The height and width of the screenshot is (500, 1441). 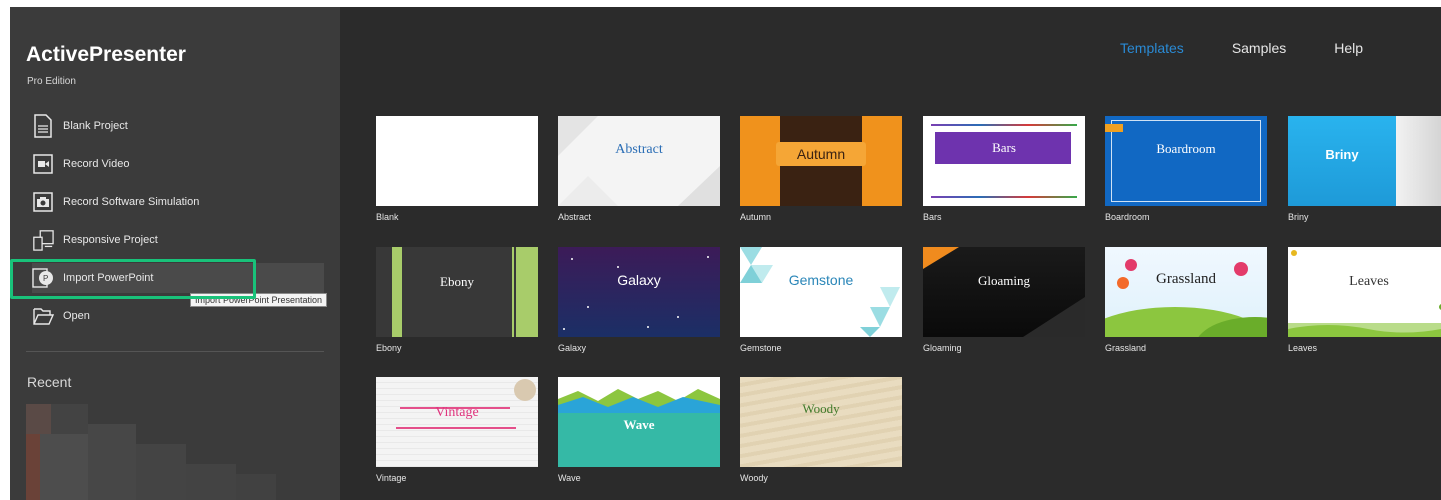 I want to click on template-thumb-autumn: Autumn, so click(x=821, y=161).